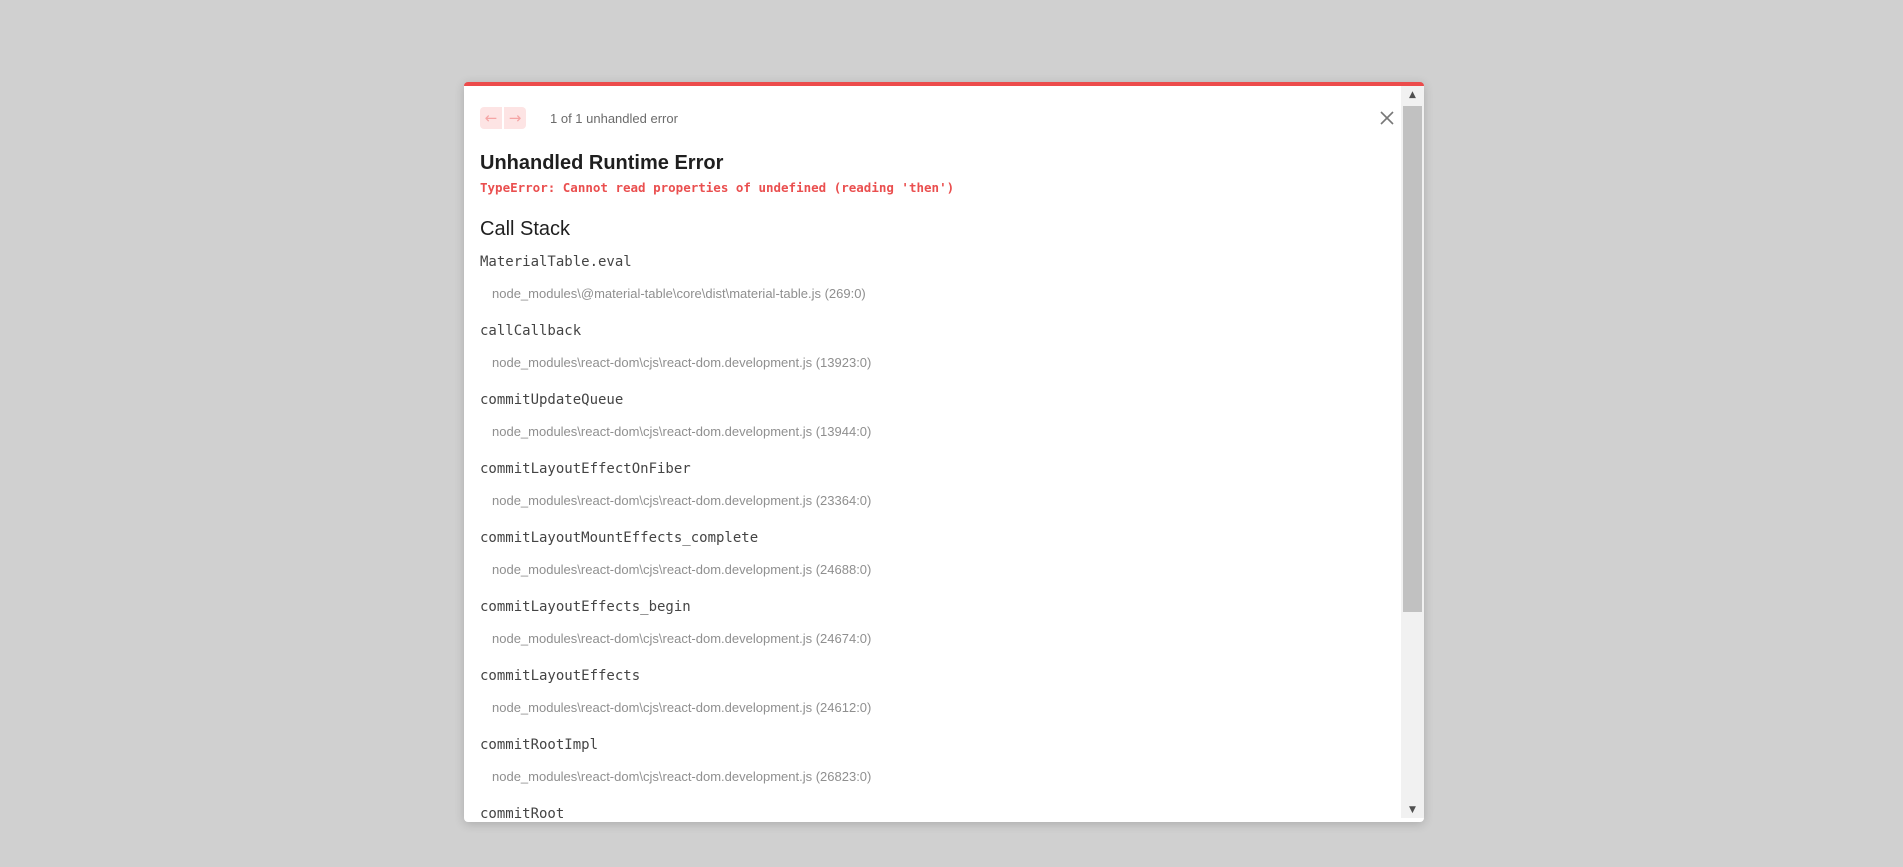 This screenshot has width=1903, height=867. Describe the element at coordinates (1412, 359) in the screenshot. I see `scrollbar-thumb` at that location.